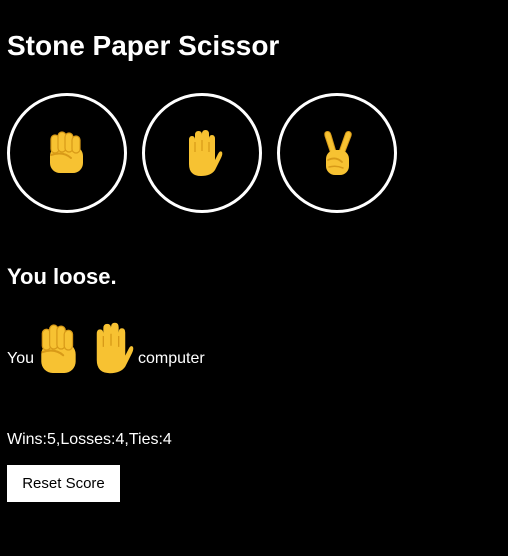 This screenshot has width=508, height=556. Describe the element at coordinates (89, 439) in the screenshot. I see `score-text: Wins:5,Losses:4,Ties:4` at that location.